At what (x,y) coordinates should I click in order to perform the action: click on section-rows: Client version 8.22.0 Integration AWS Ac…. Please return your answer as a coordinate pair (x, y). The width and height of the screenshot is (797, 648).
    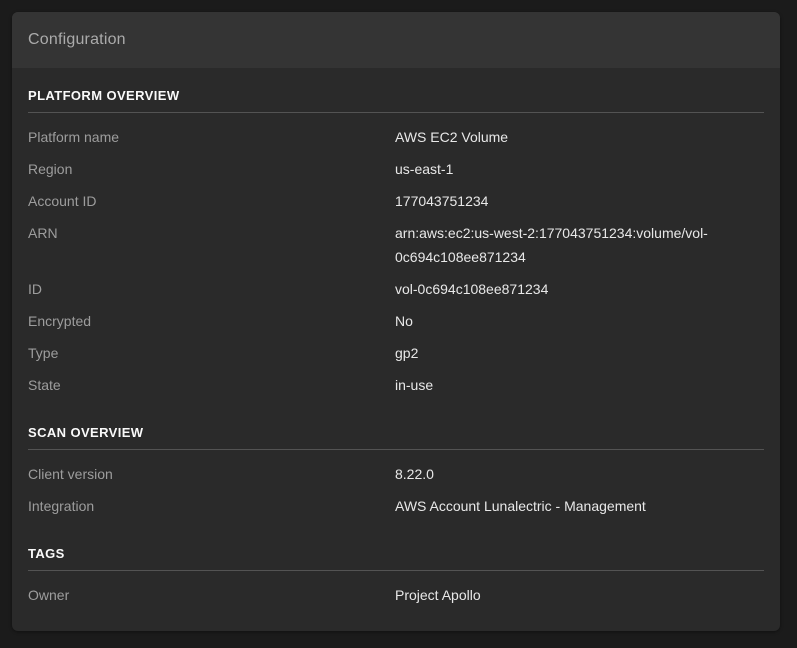
    Looking at the image, I should click on (396, 490).